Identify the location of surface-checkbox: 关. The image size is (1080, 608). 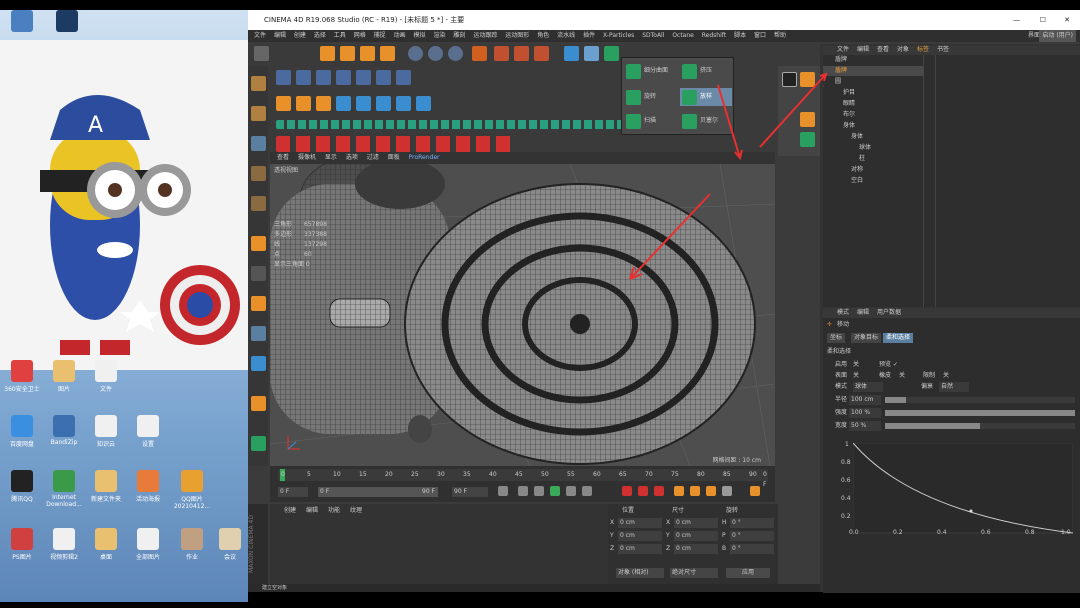
(856, 376).